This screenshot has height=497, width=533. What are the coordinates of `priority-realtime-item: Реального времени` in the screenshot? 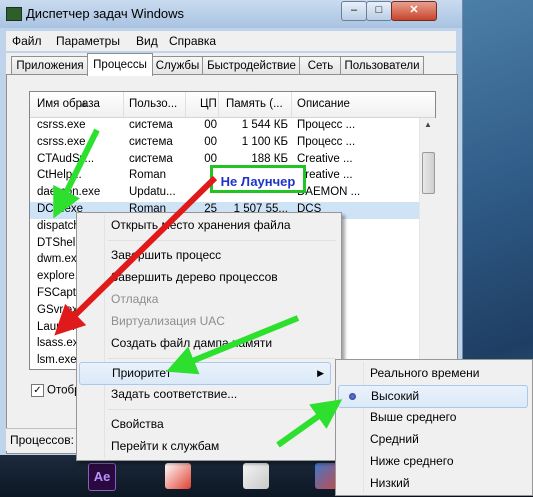 It's located at (408, 373).